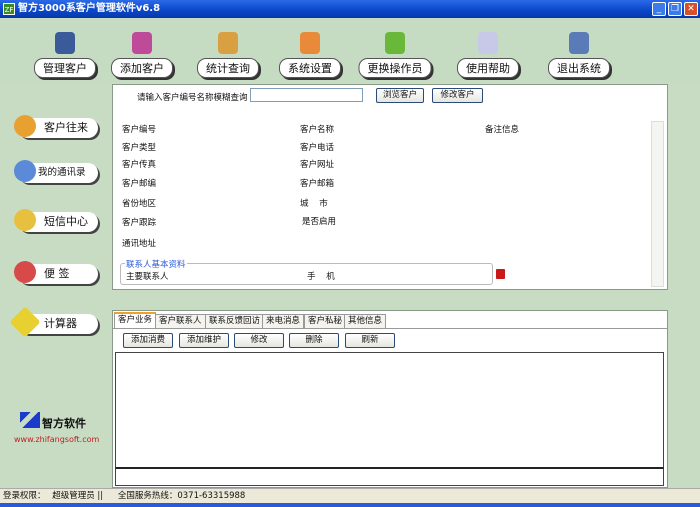 The height and width of the screenshot is (507, 700). I want to click on user-icon, so click(65, 43).